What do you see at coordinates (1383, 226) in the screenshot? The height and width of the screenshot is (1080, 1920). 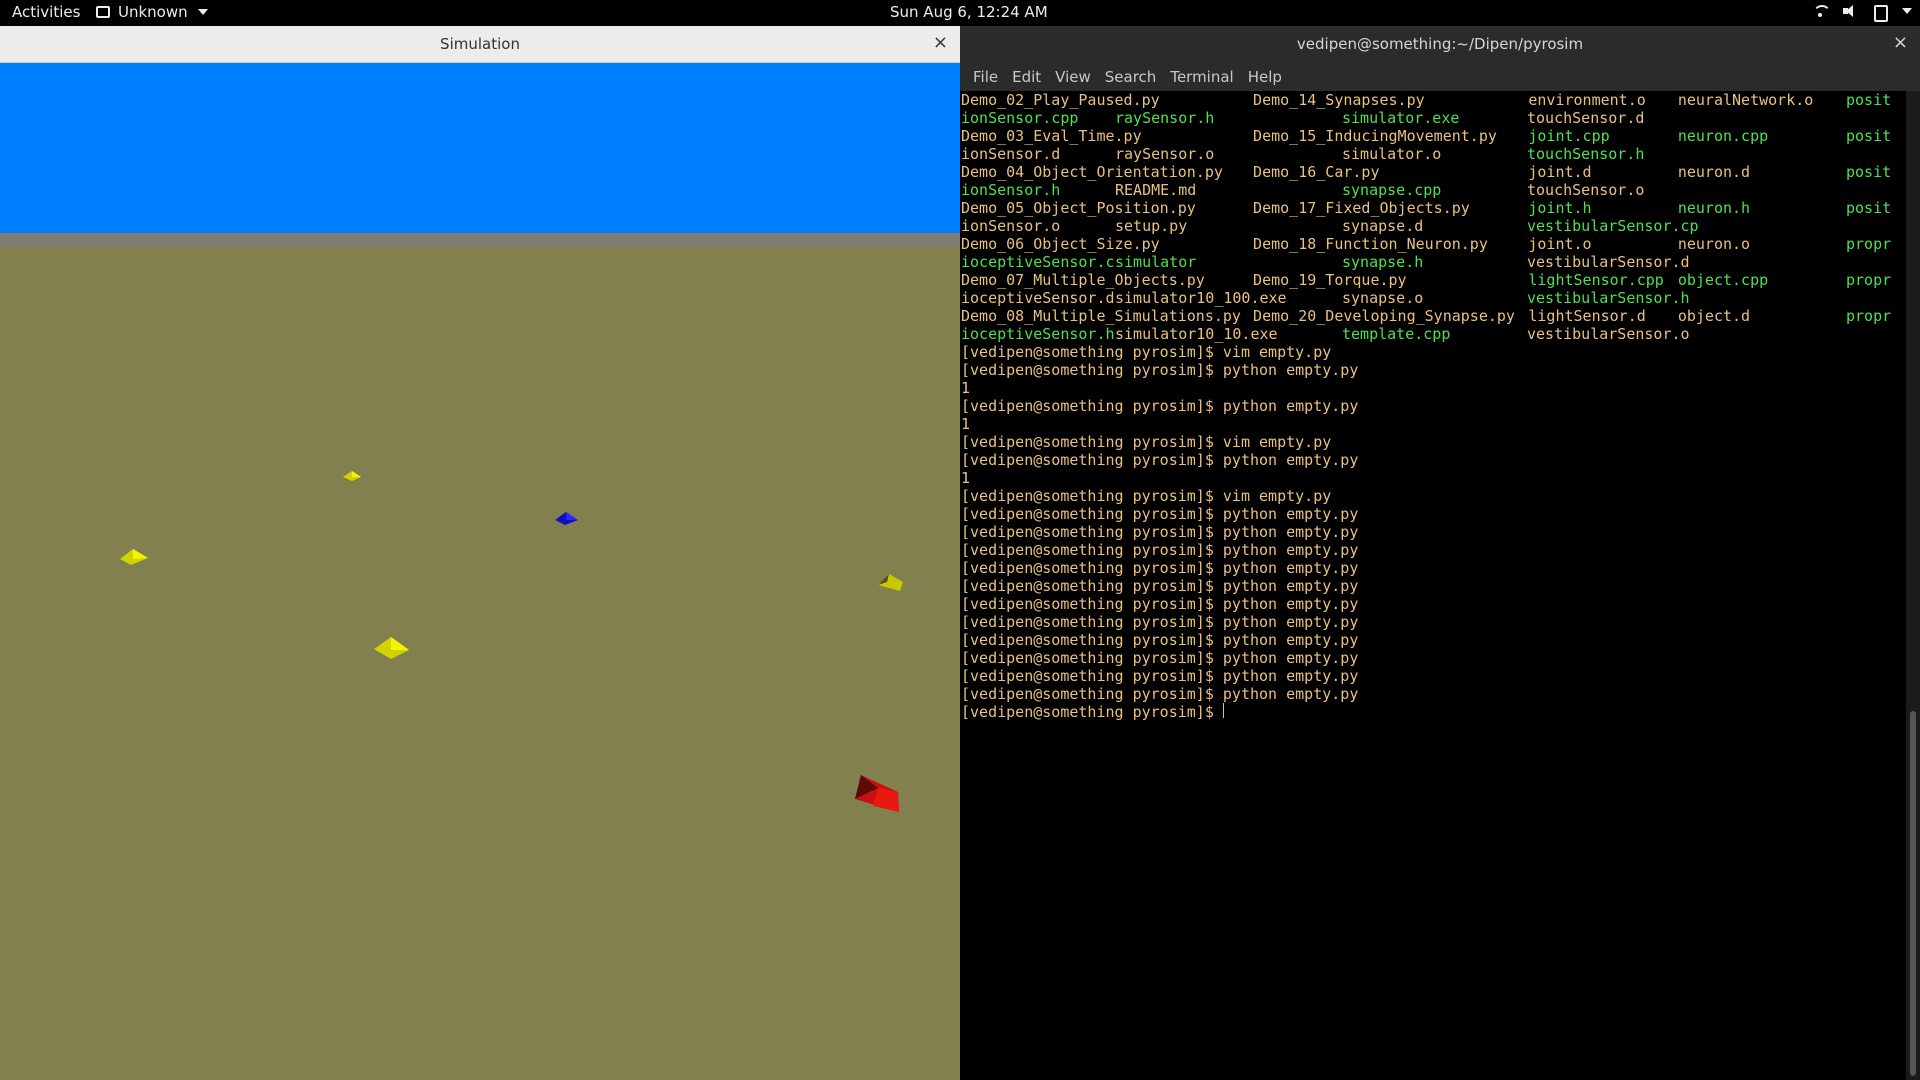 I see `ls-entry: synapse.d` at bounding box center [1383, 226].